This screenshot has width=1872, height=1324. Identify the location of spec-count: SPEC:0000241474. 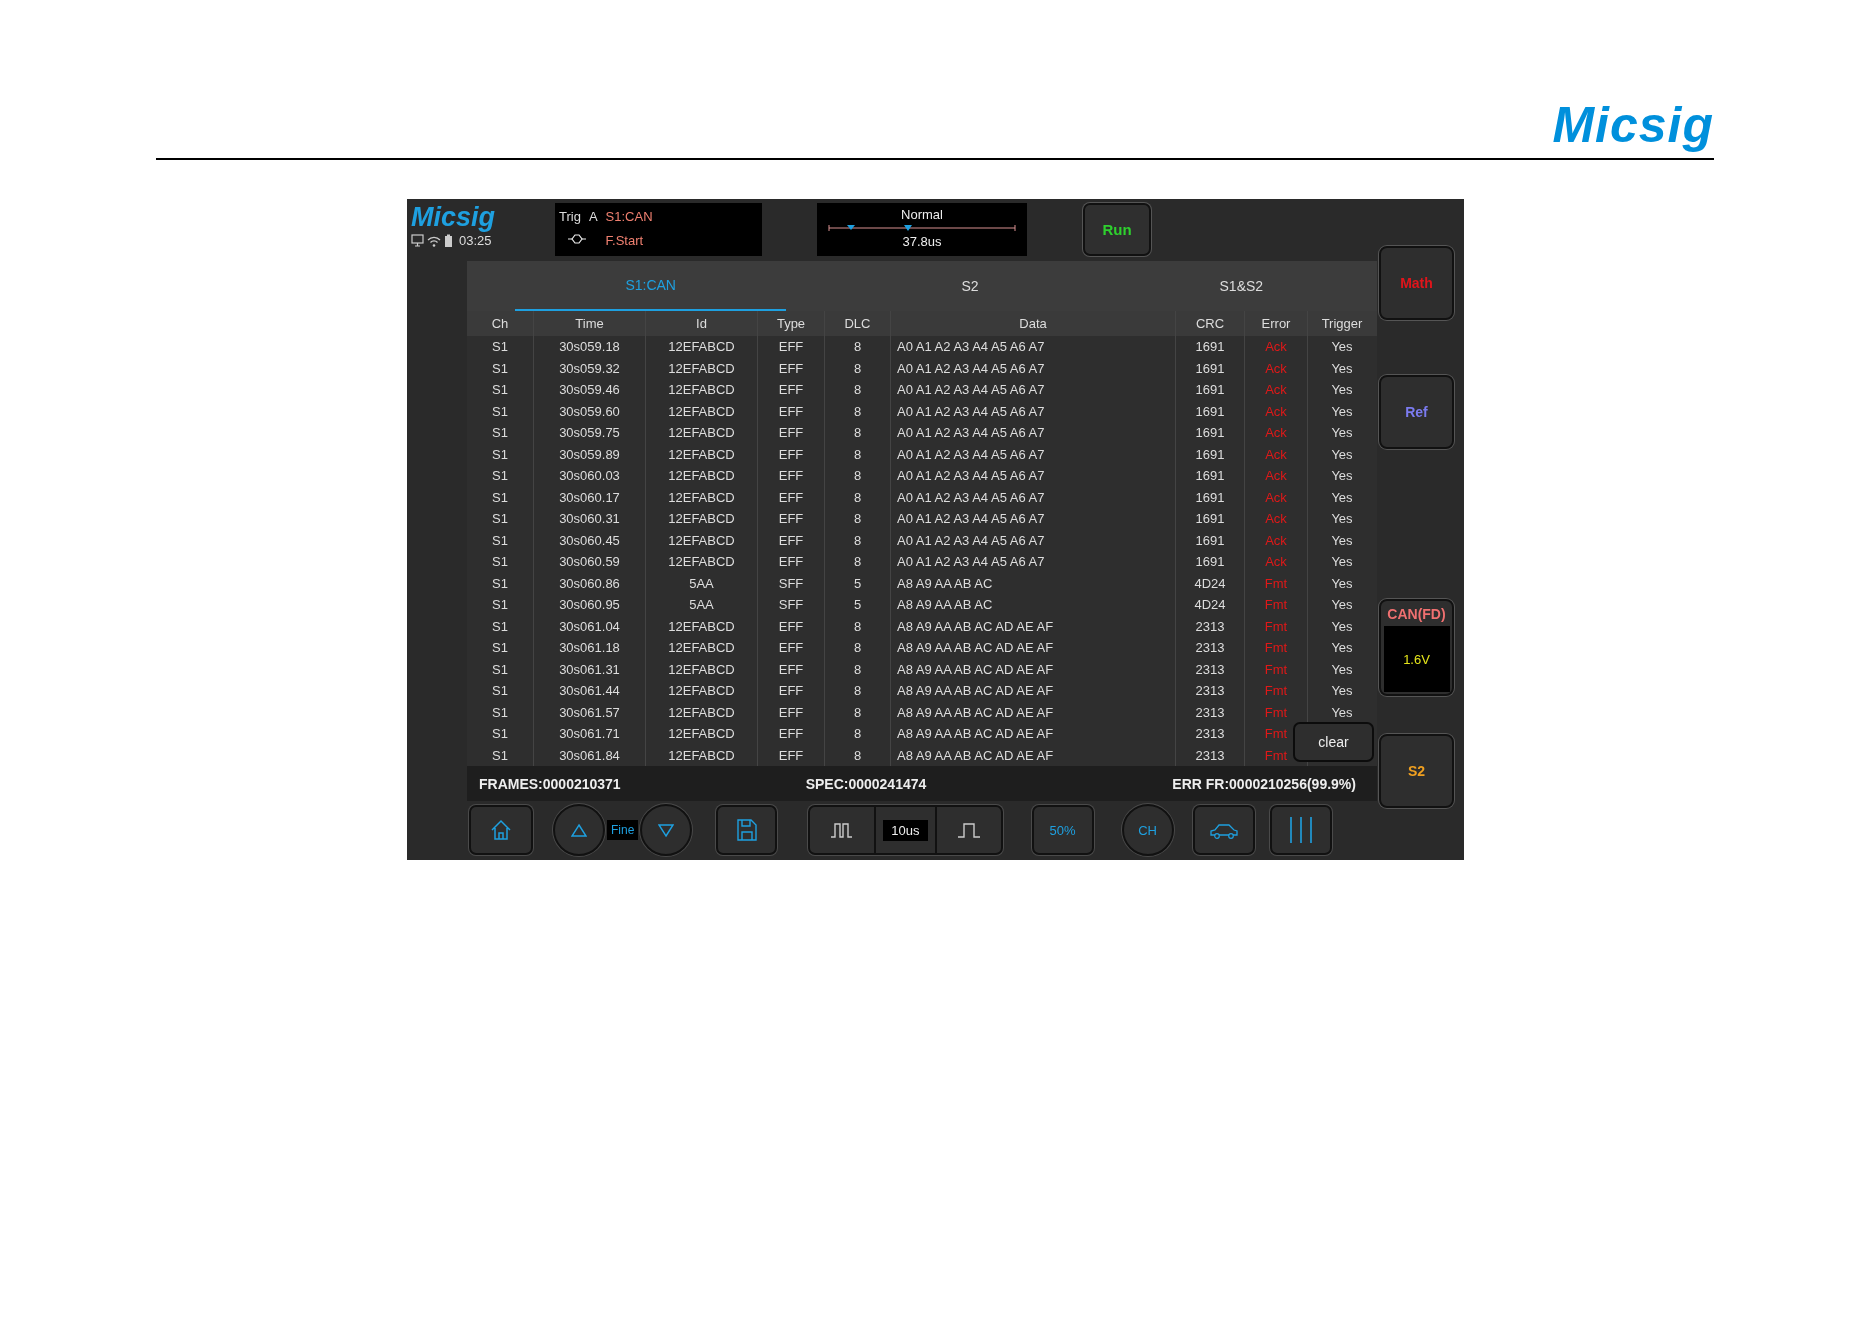
(866, 783).